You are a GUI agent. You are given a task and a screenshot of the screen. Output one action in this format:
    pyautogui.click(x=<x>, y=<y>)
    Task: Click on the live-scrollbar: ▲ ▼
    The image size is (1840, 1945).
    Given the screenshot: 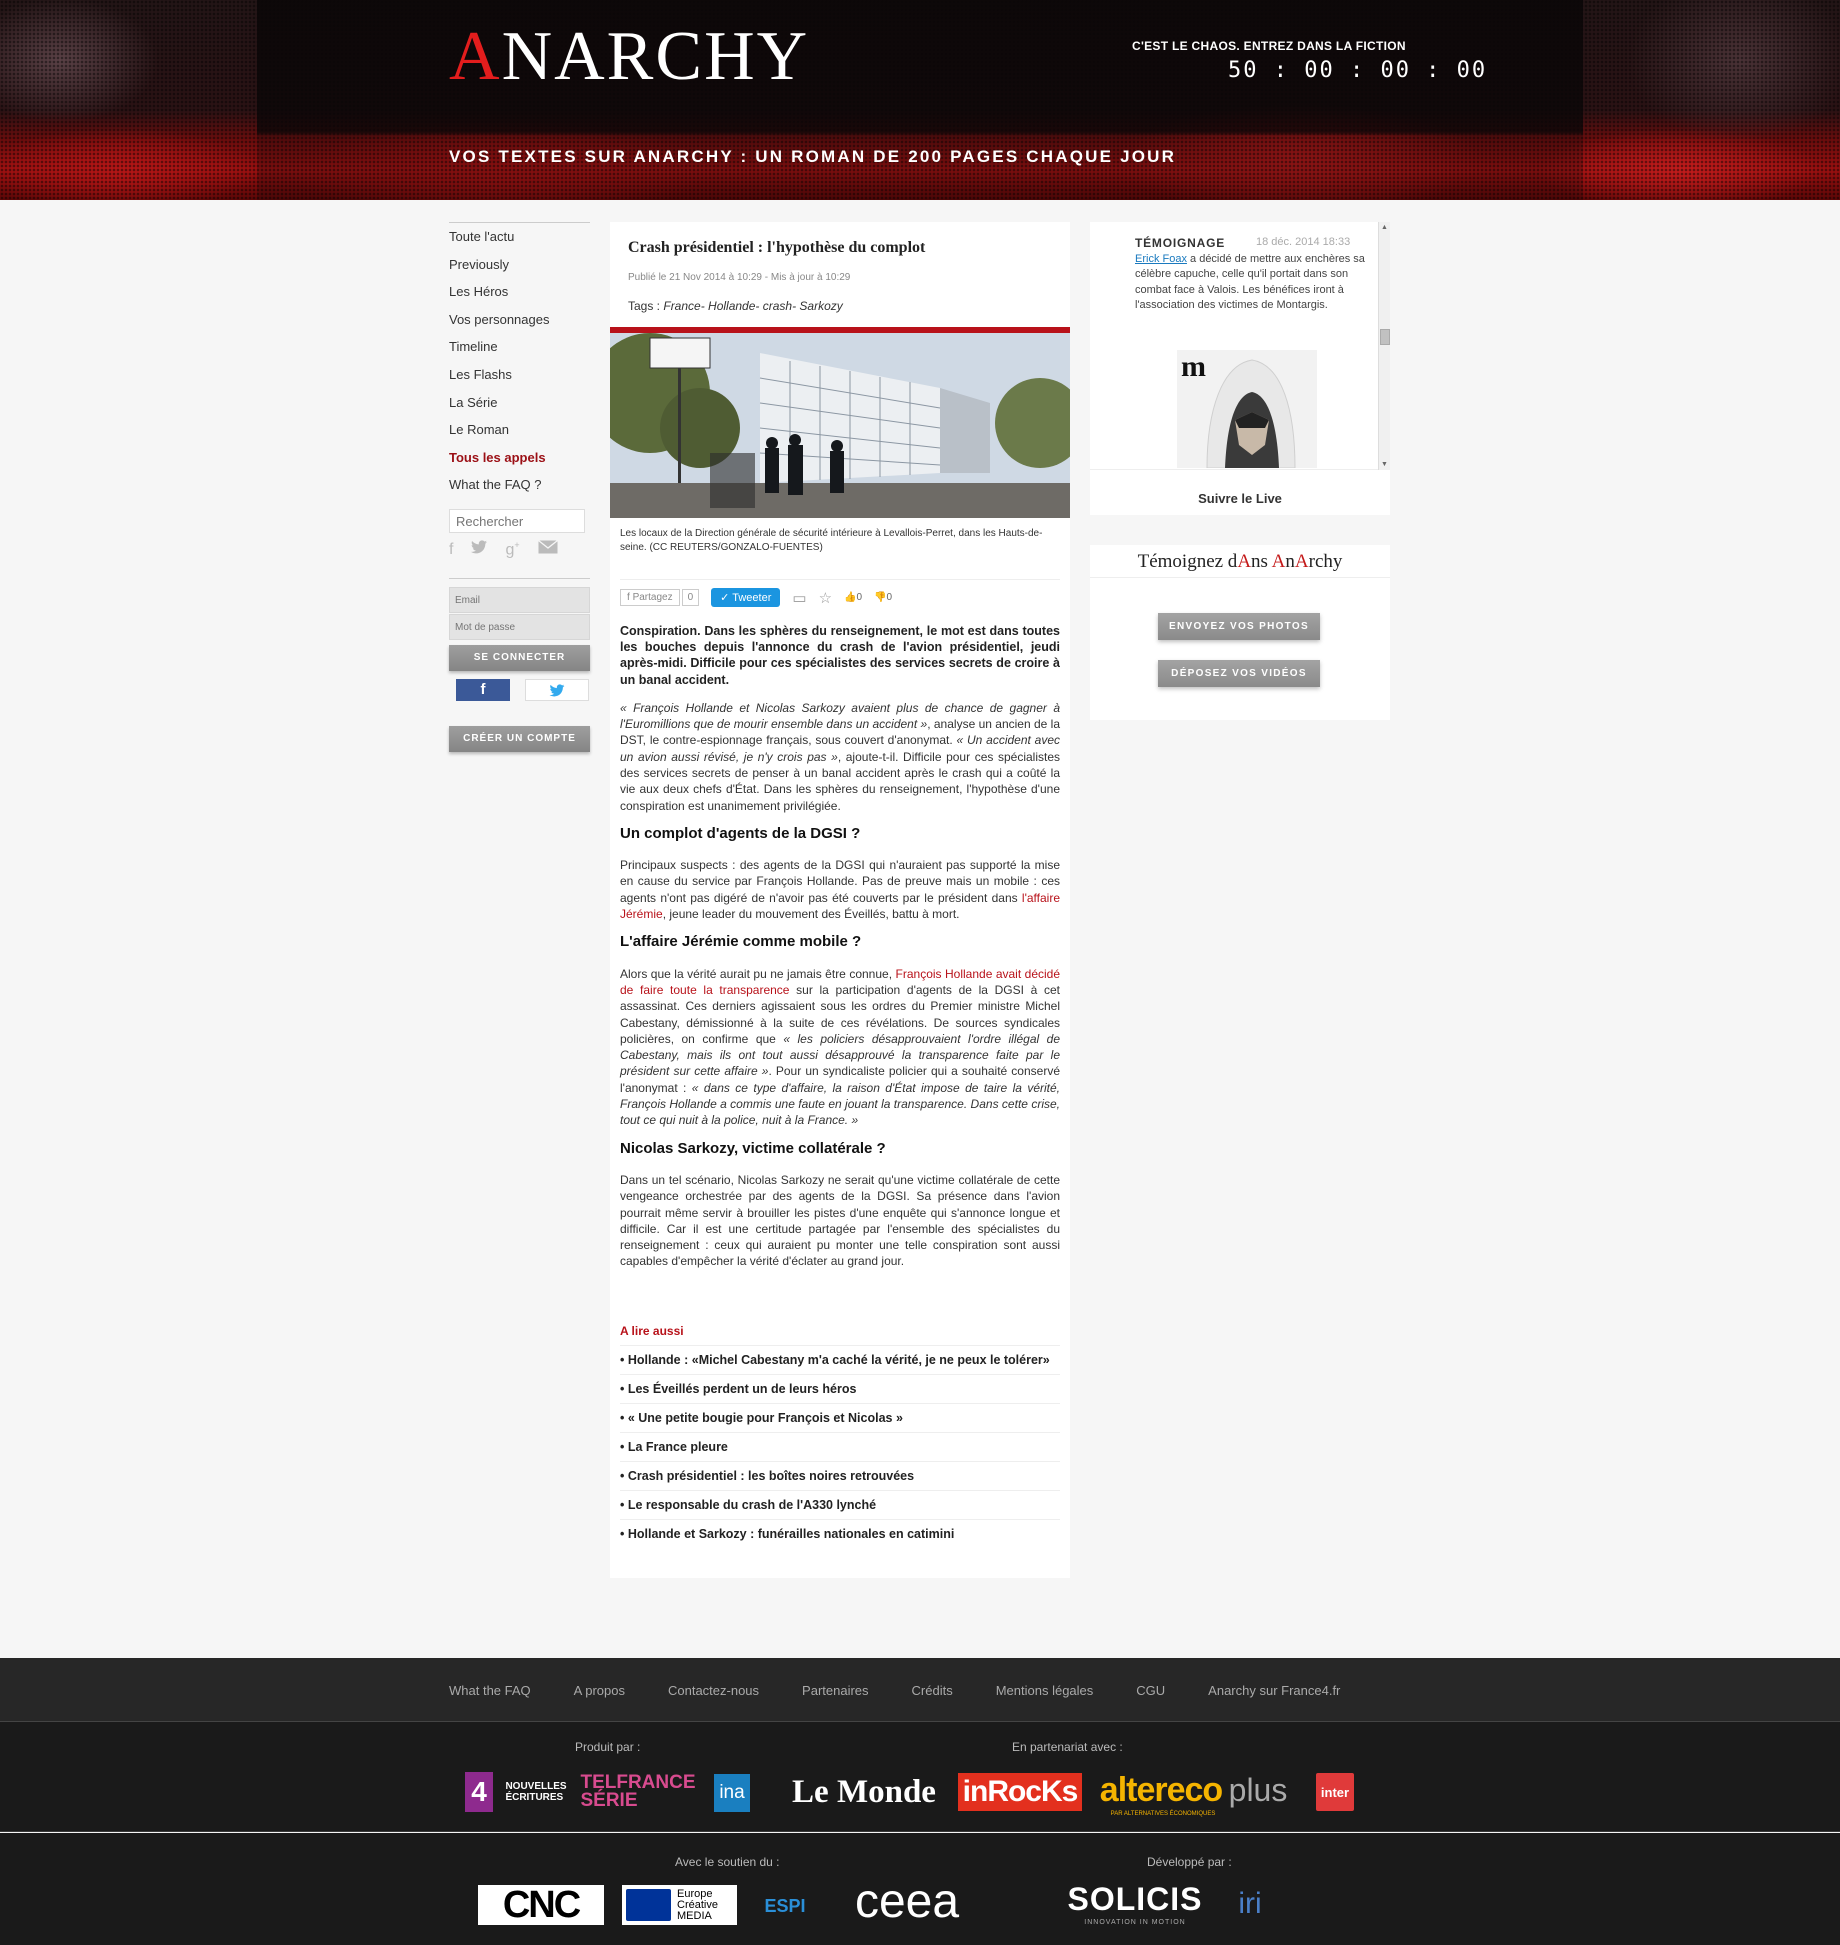 What is the action you would take?
    pyautogui.click(x=1384, y=346)
    